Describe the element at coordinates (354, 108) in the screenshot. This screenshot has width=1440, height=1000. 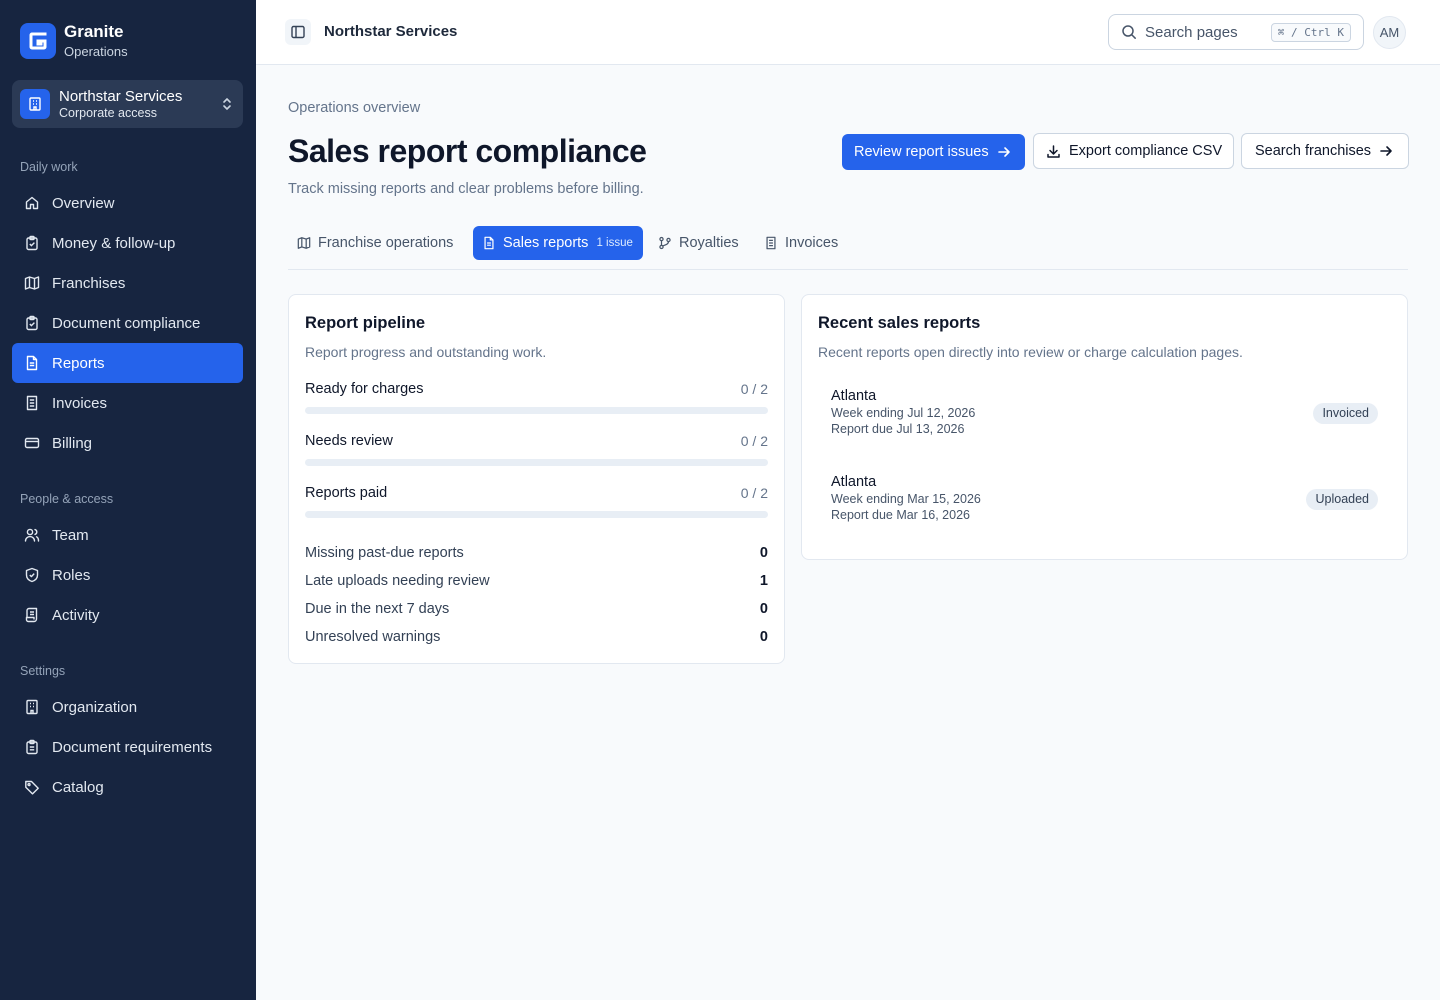
I see `breadcrumb: Operations overview` at that location.